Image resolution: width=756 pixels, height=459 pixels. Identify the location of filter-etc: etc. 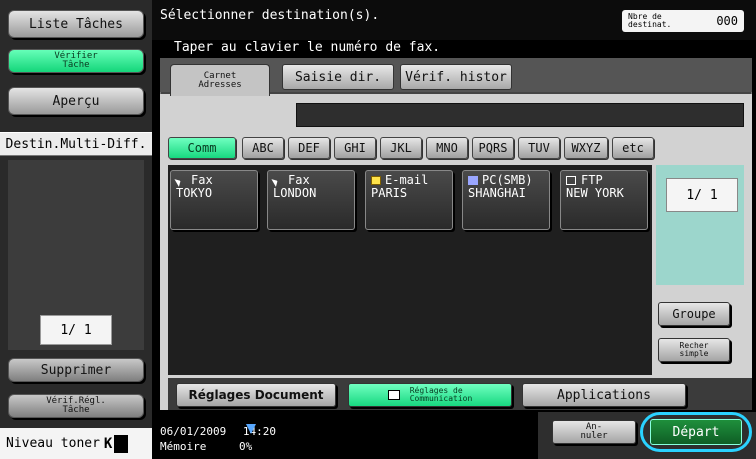
(633, 148).